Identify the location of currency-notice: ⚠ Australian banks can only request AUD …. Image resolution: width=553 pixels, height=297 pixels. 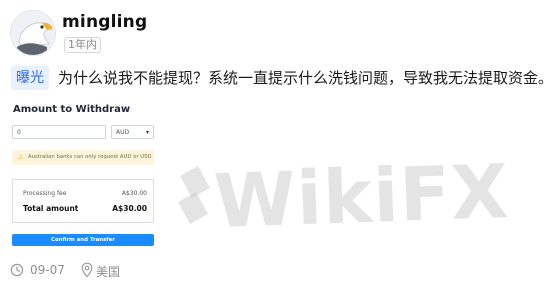
(83, 157).